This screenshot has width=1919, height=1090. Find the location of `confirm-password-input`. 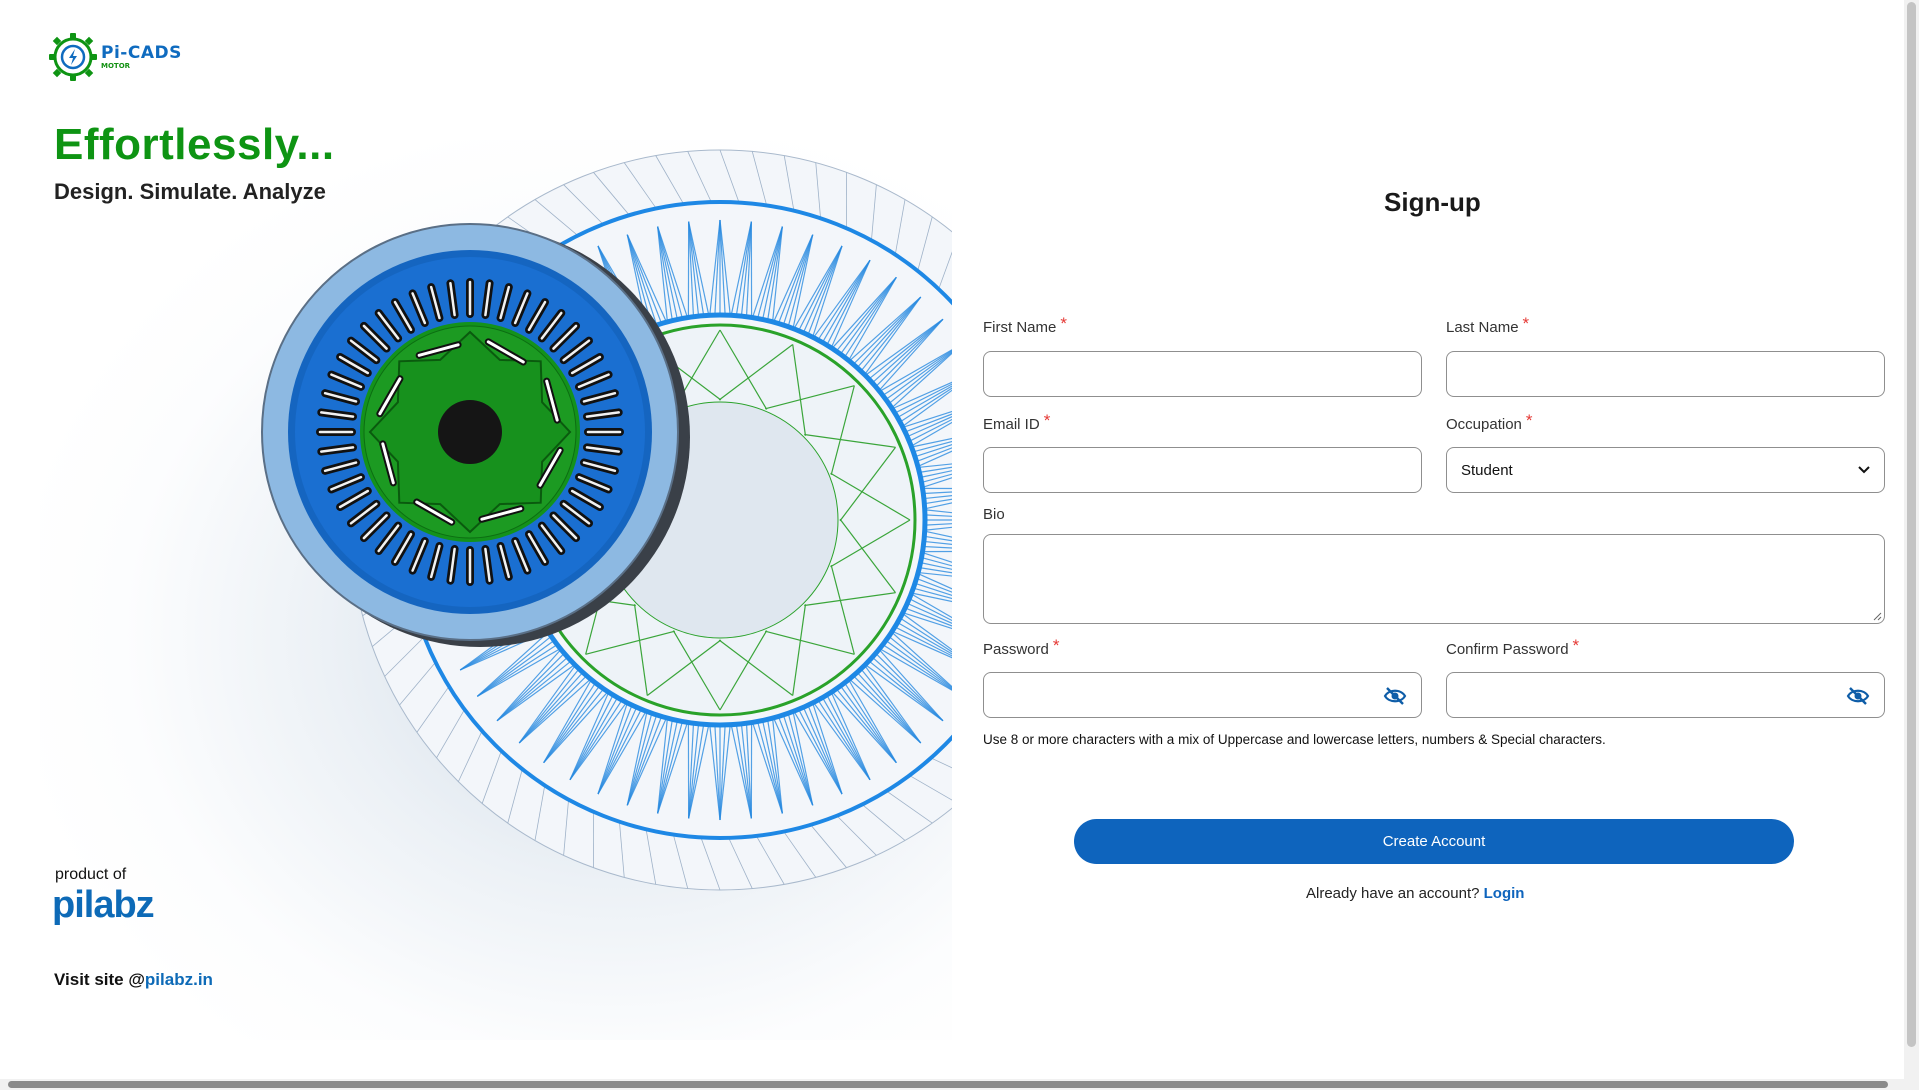

confirm-password-input is located at coordinates (1665, 695).